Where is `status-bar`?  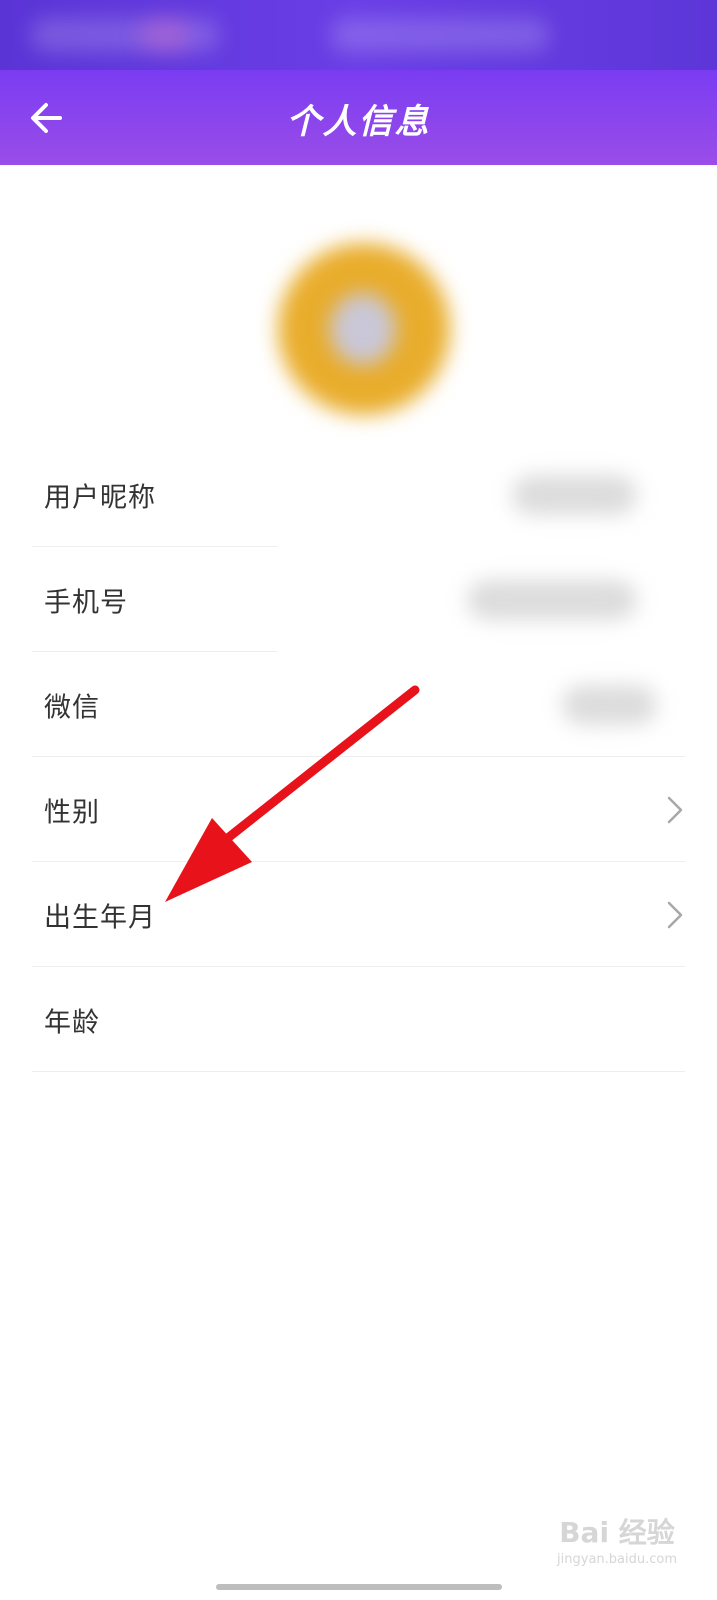 status-bar is located at coordinates (358, 35).